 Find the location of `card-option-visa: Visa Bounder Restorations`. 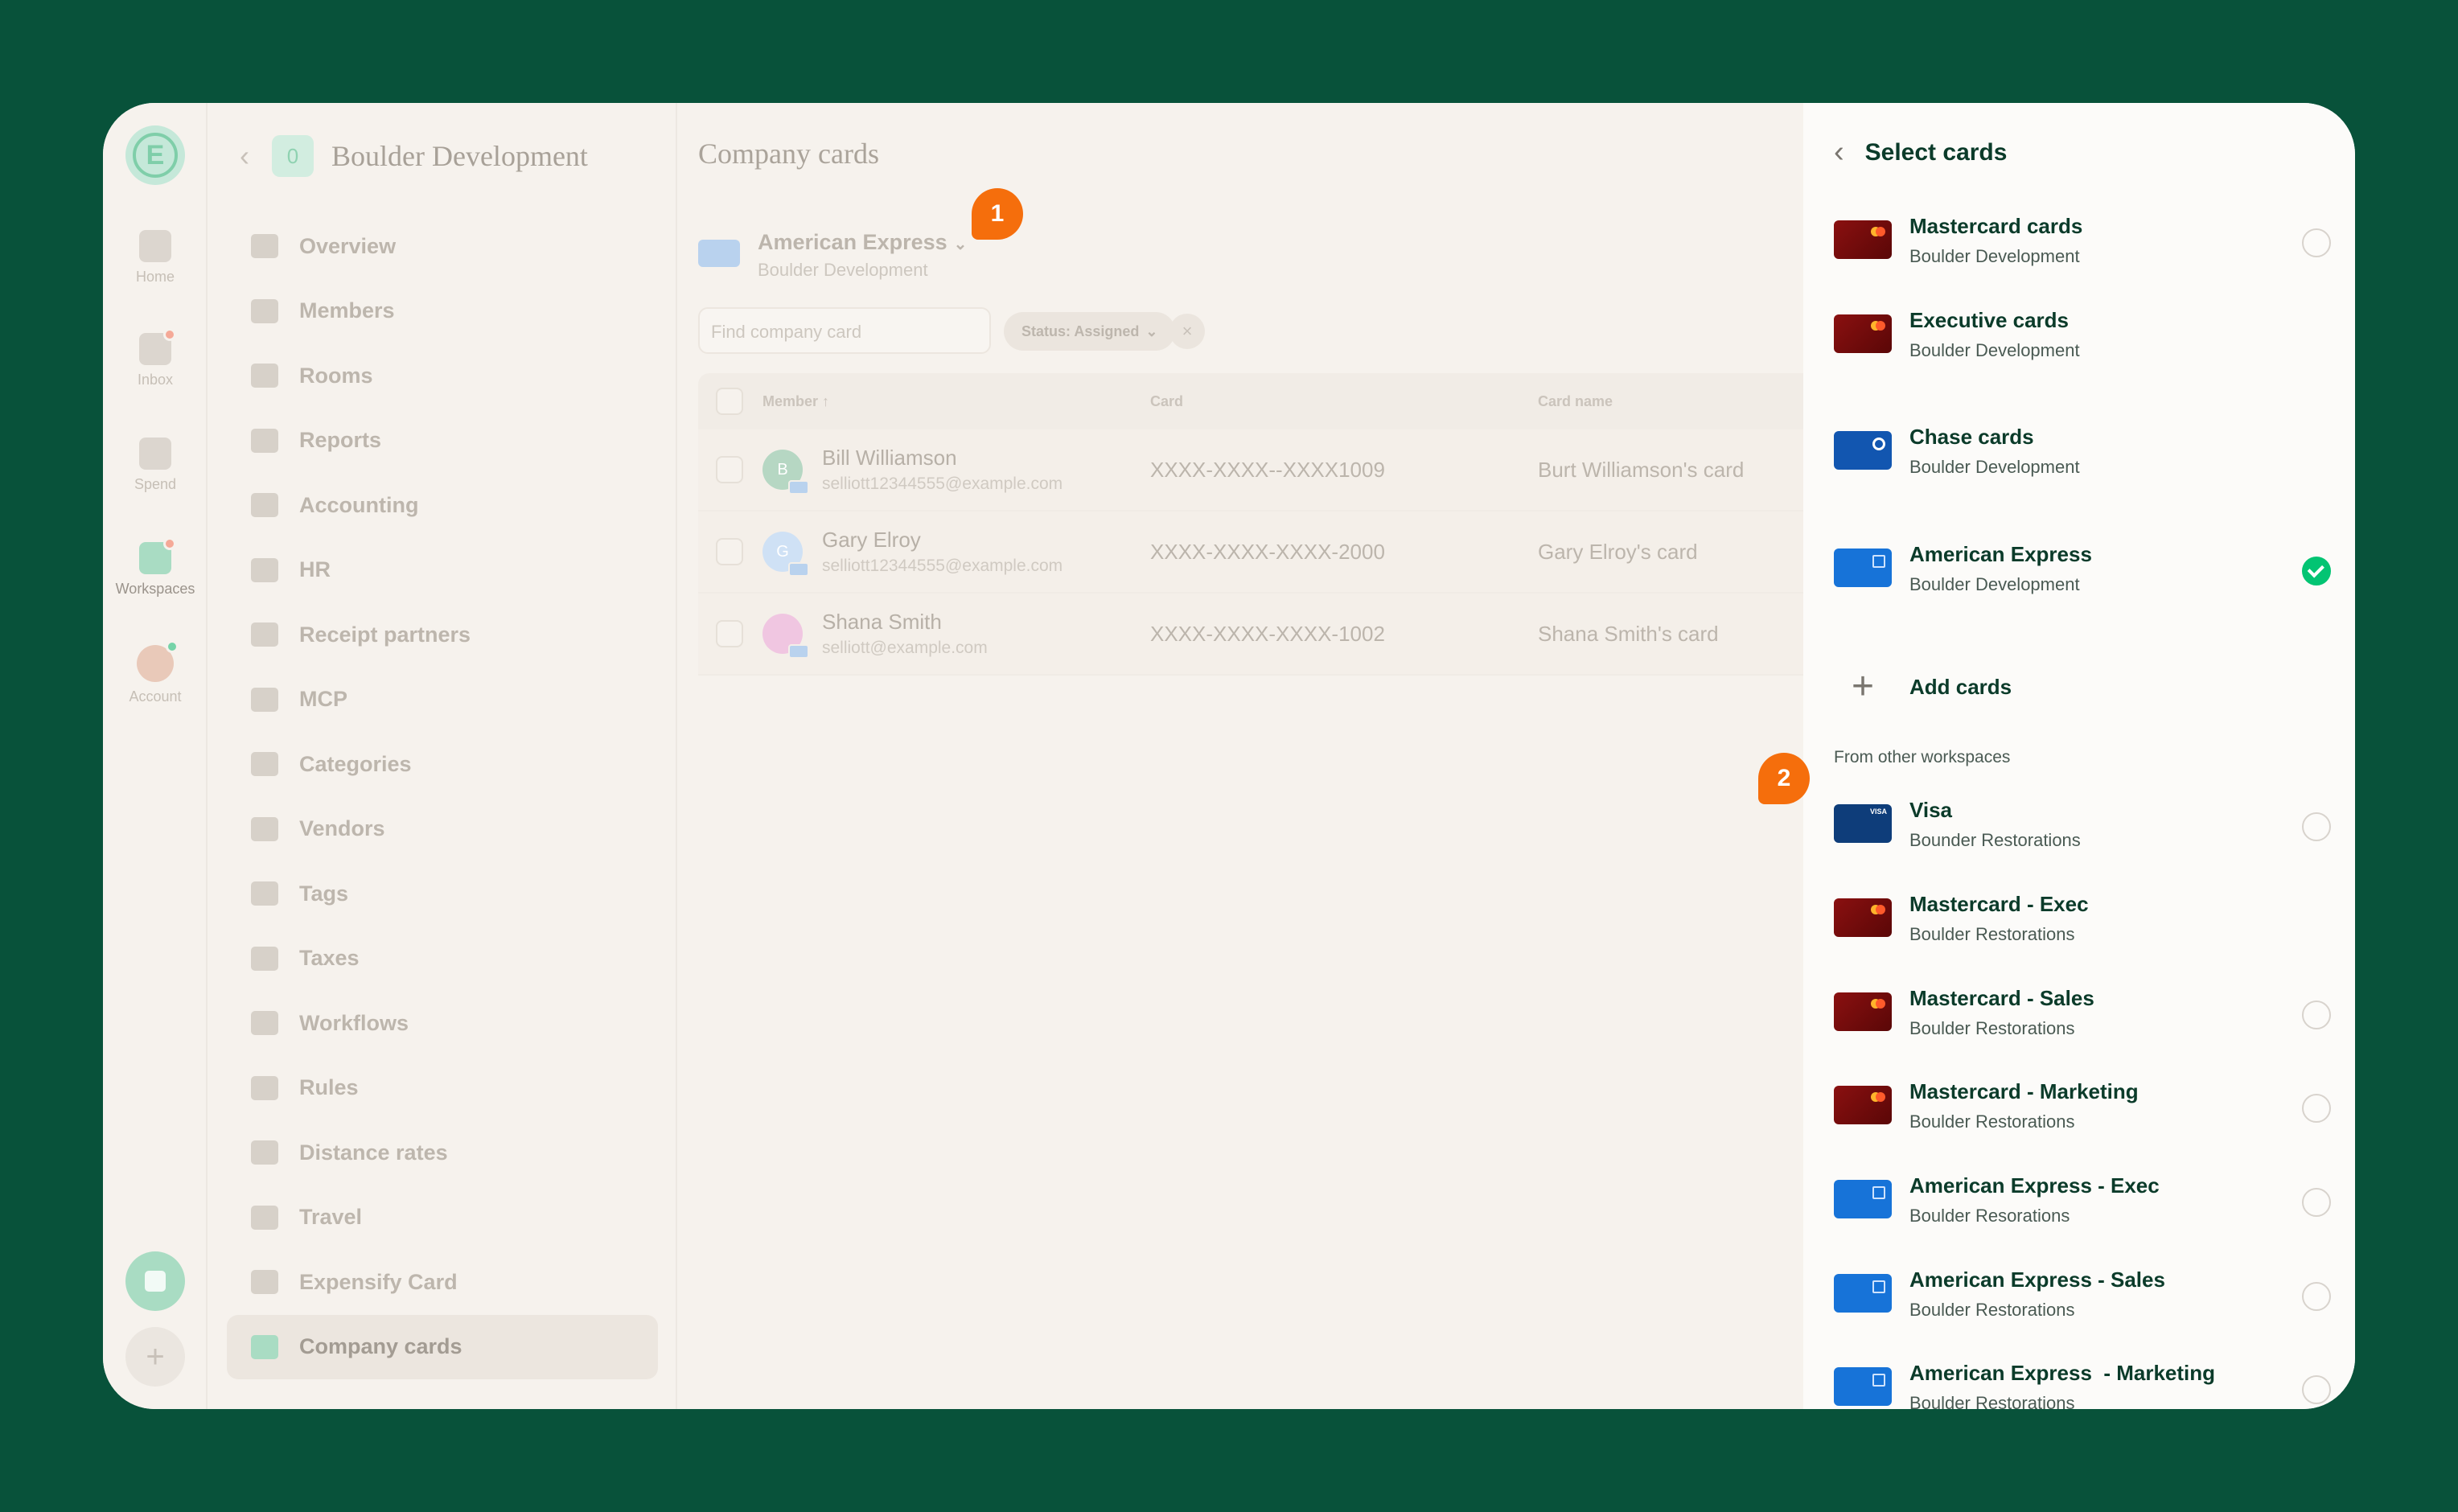

card-option-visa: Visa Bounder Restorations is located at coordinates (2083, 830).